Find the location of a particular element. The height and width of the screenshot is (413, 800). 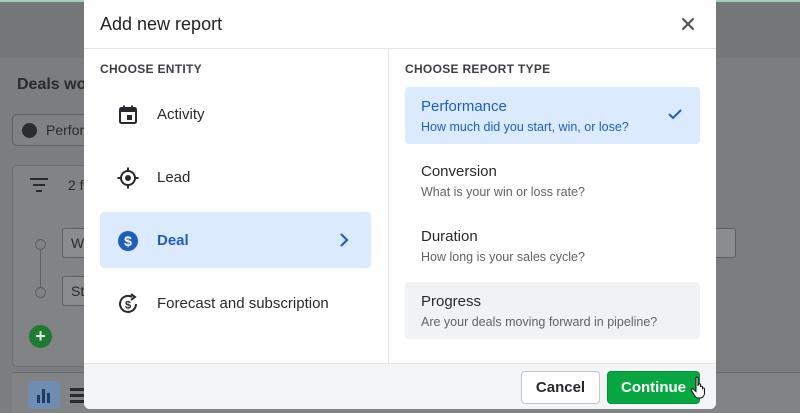

list-icon is located at coordinates (77, 397).